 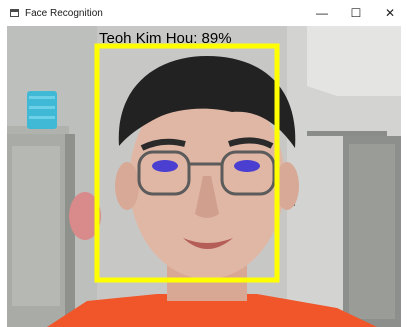 What do you see at coordinates (390, 13) in the screenshot?
I see `close-button: ✕` at bounding box center [390, 13].